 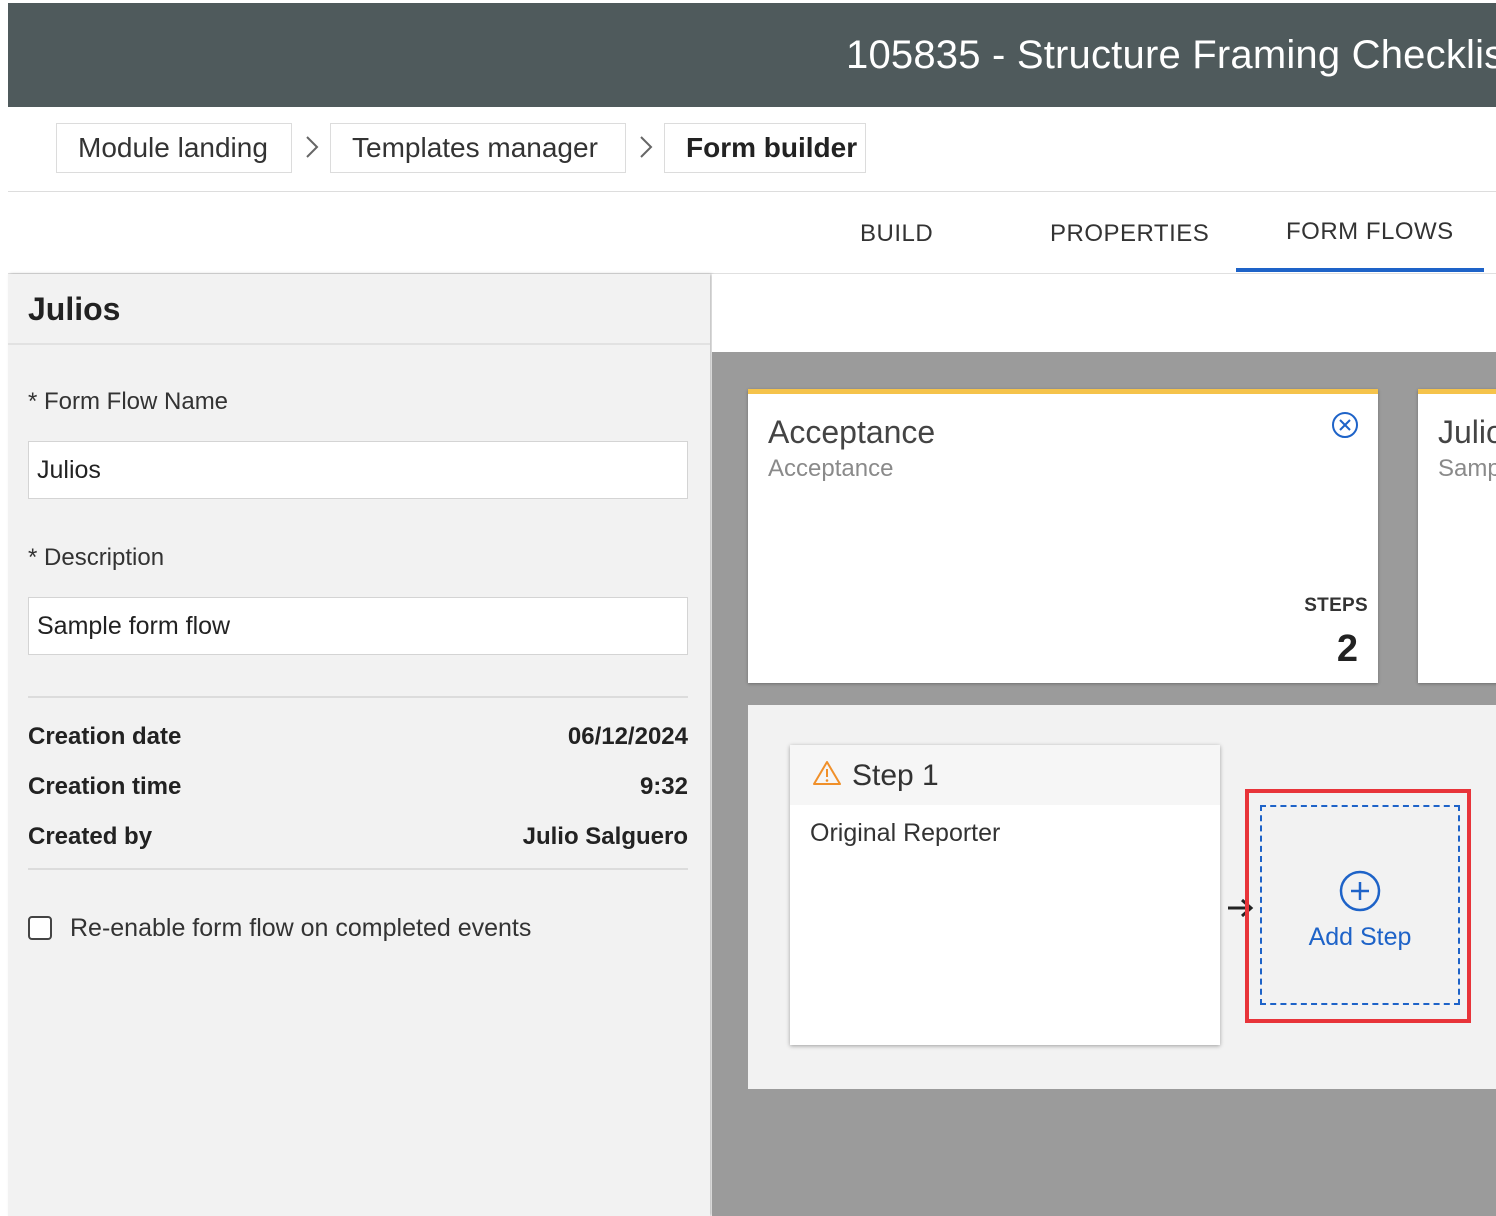 I want to click on plus-circle-icon, so click(x=1360, y=891).